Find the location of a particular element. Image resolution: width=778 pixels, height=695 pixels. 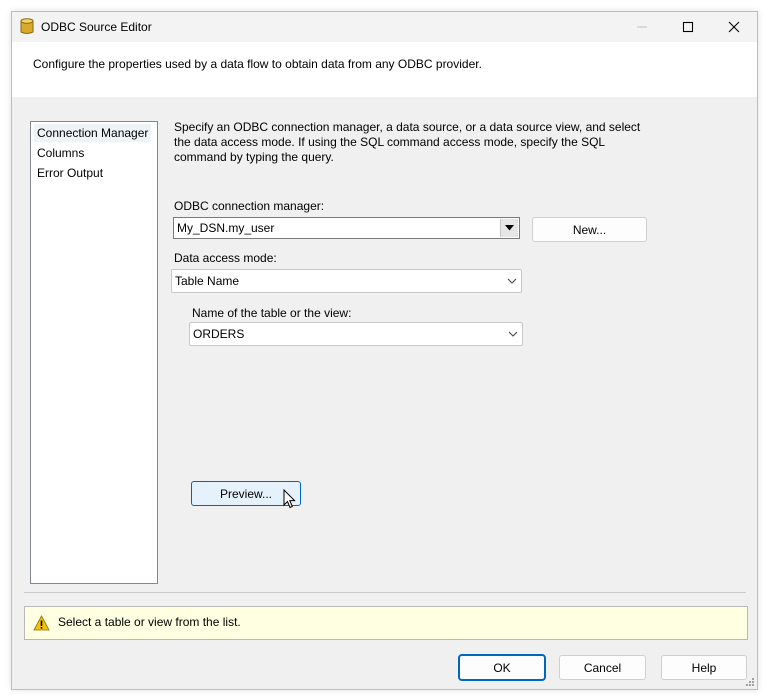

maximize-icon is located at coordinates (688, 27).